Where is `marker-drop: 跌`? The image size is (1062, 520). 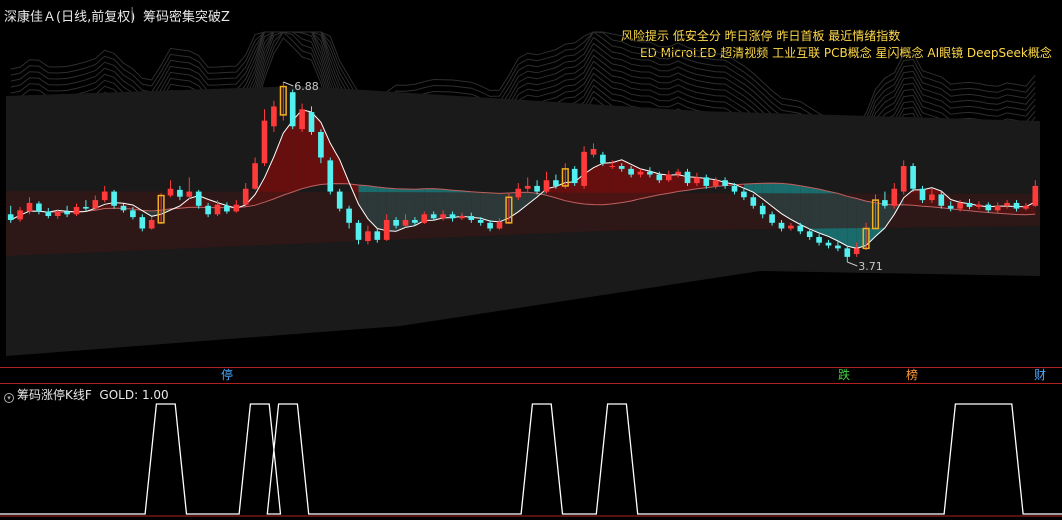 marker-drop: 跌 is located at coordinates (844, 375).